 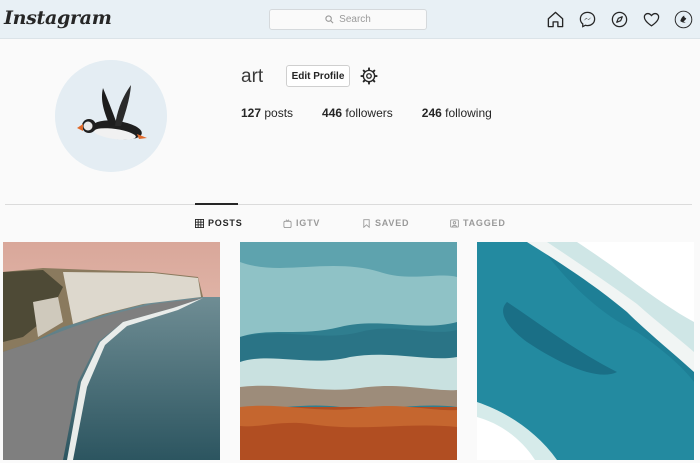 I want to click on following-count-label: following, so click(x=466, y=113).